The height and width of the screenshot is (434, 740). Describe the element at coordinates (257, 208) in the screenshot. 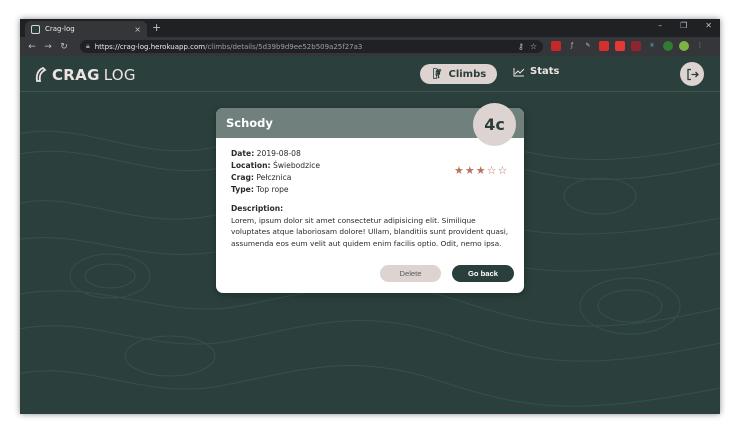

I see `description-label: Description:` at that location.